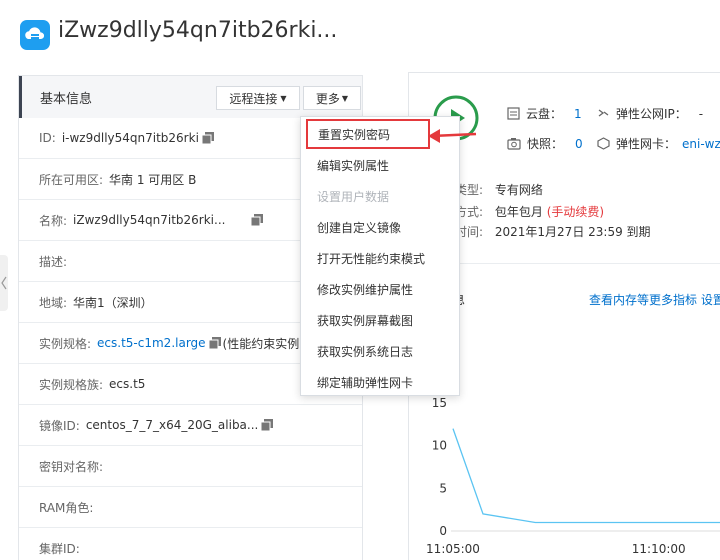 The image size is (720, 560). Describe the element at coordinates (153, 179) in the screenshot. I see `zone-value: 华南 1 可用区 B` at that location.